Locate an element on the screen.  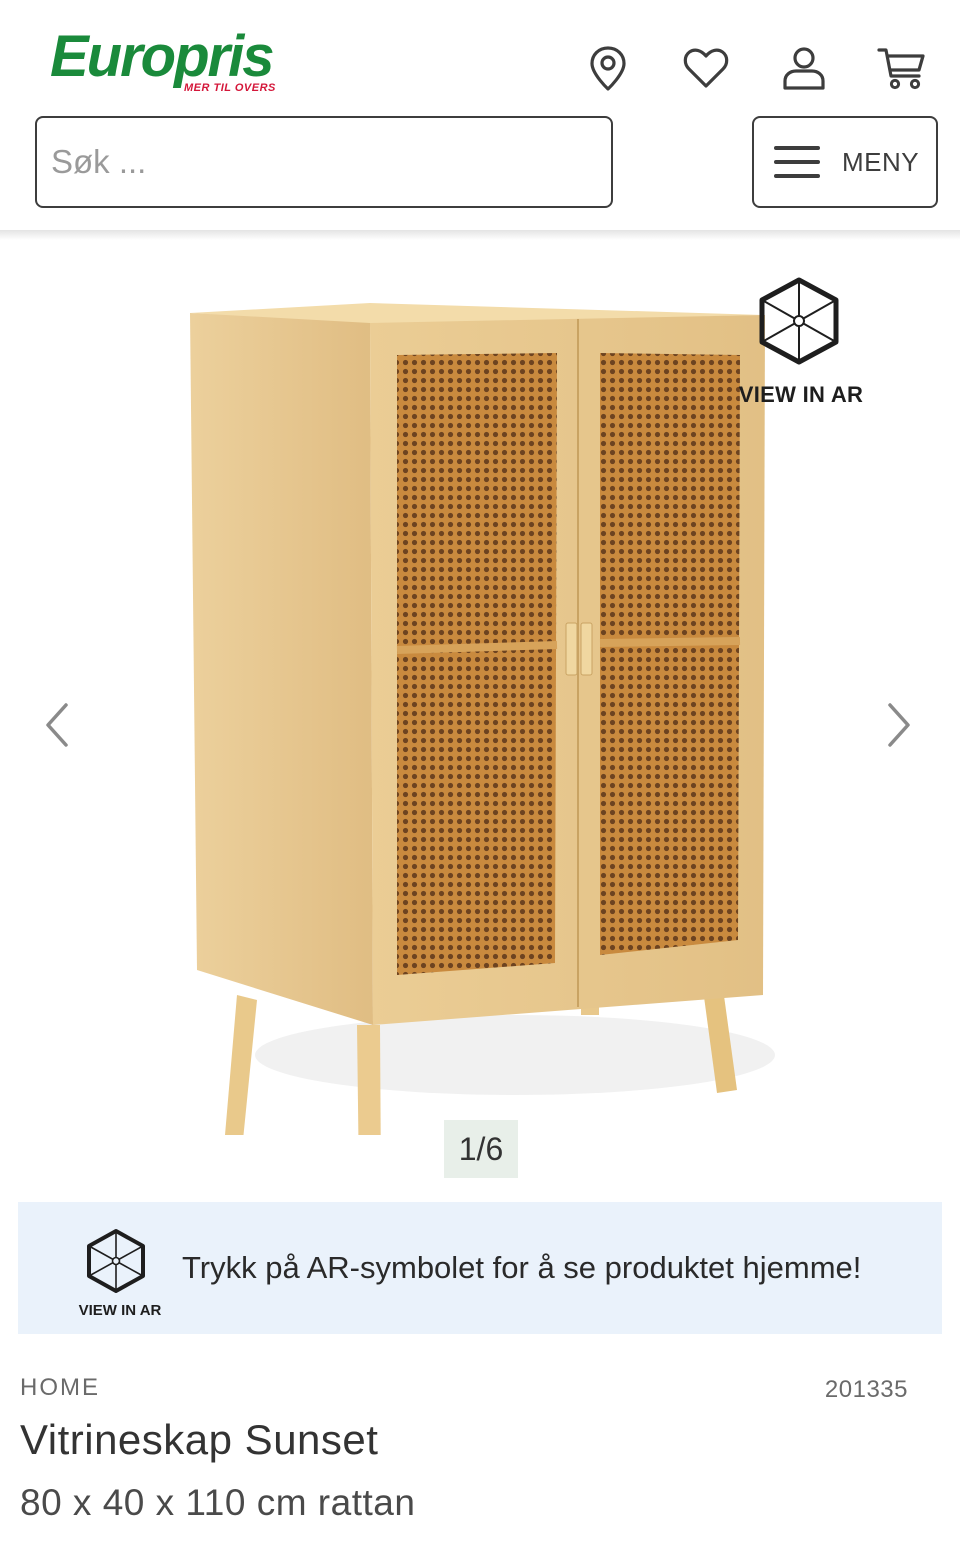
cart-icon is located at coordinates (901, 69).